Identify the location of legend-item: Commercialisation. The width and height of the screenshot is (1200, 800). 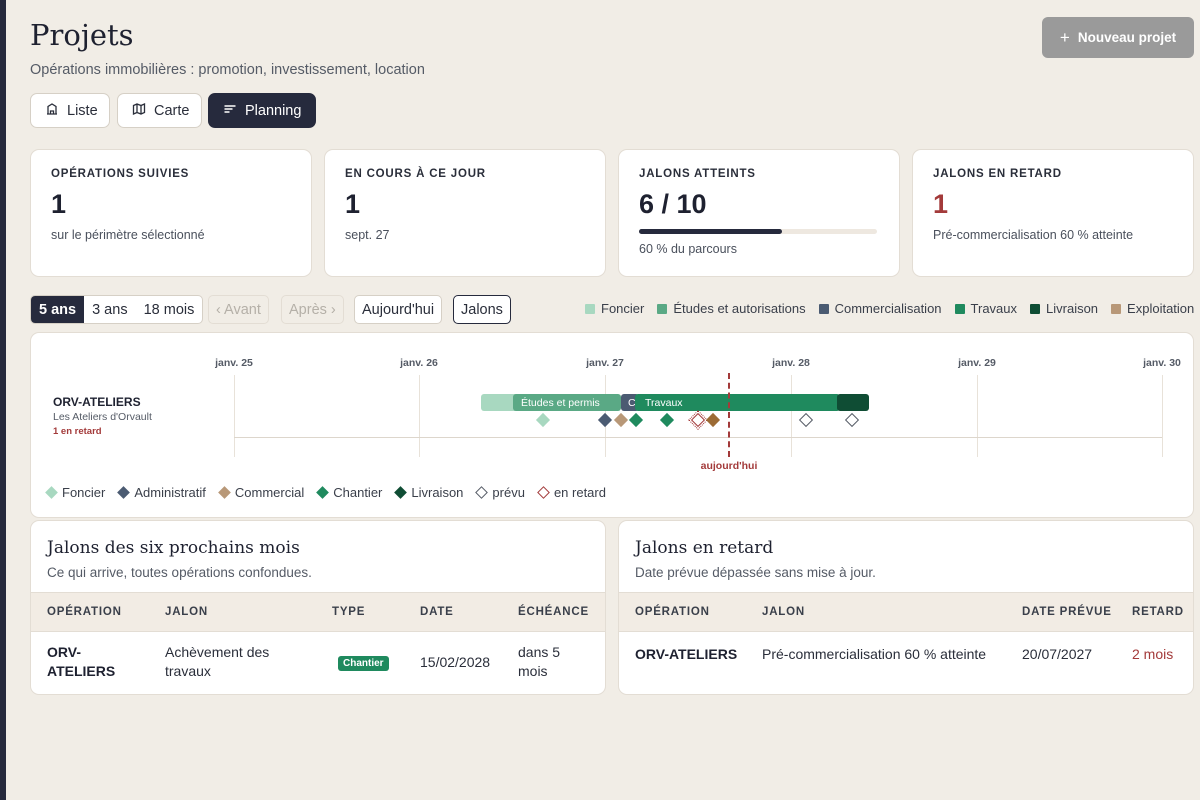
(880, 308).